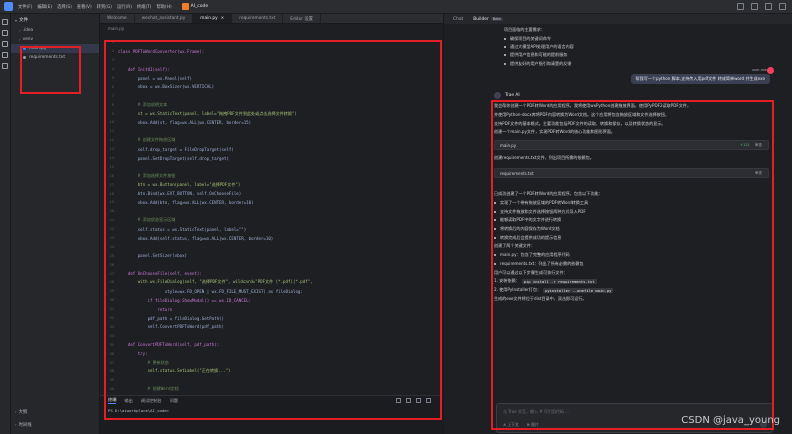 This screenshot has width=792, height=434. Describe the element at coordinates (639, 55) in the screenshot. I see `previous-message-line: 提供用户信息和可能的提前服务` at that location.